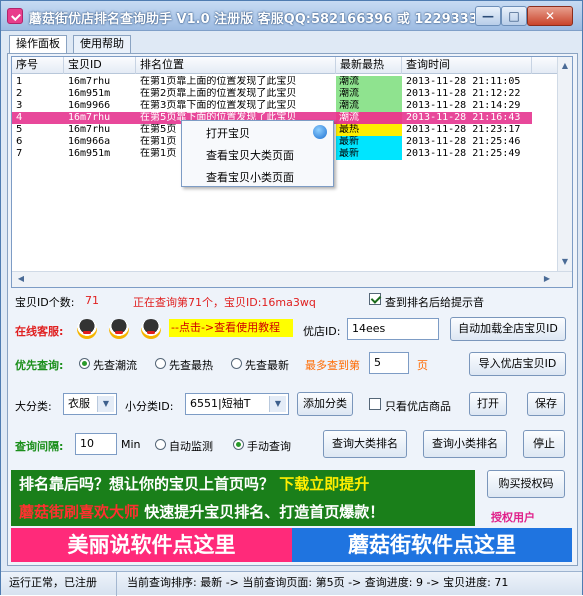 The height and width of the screenshot is (596, 583). I want to click on column-header-hot: 最新最热, so click(369, 65).